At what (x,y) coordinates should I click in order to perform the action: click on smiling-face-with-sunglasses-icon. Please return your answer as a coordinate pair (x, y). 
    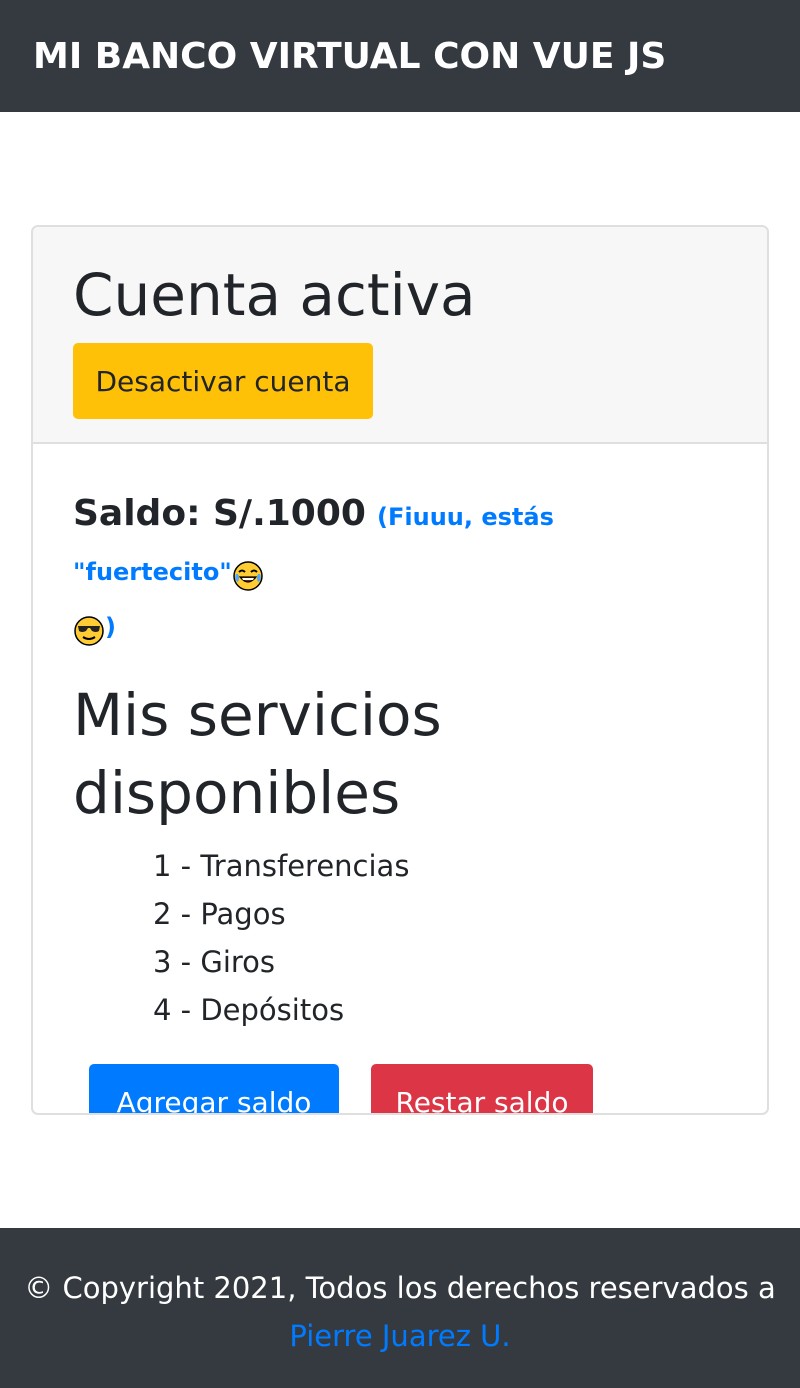
    Looking at the image, I should click on (89, 630).